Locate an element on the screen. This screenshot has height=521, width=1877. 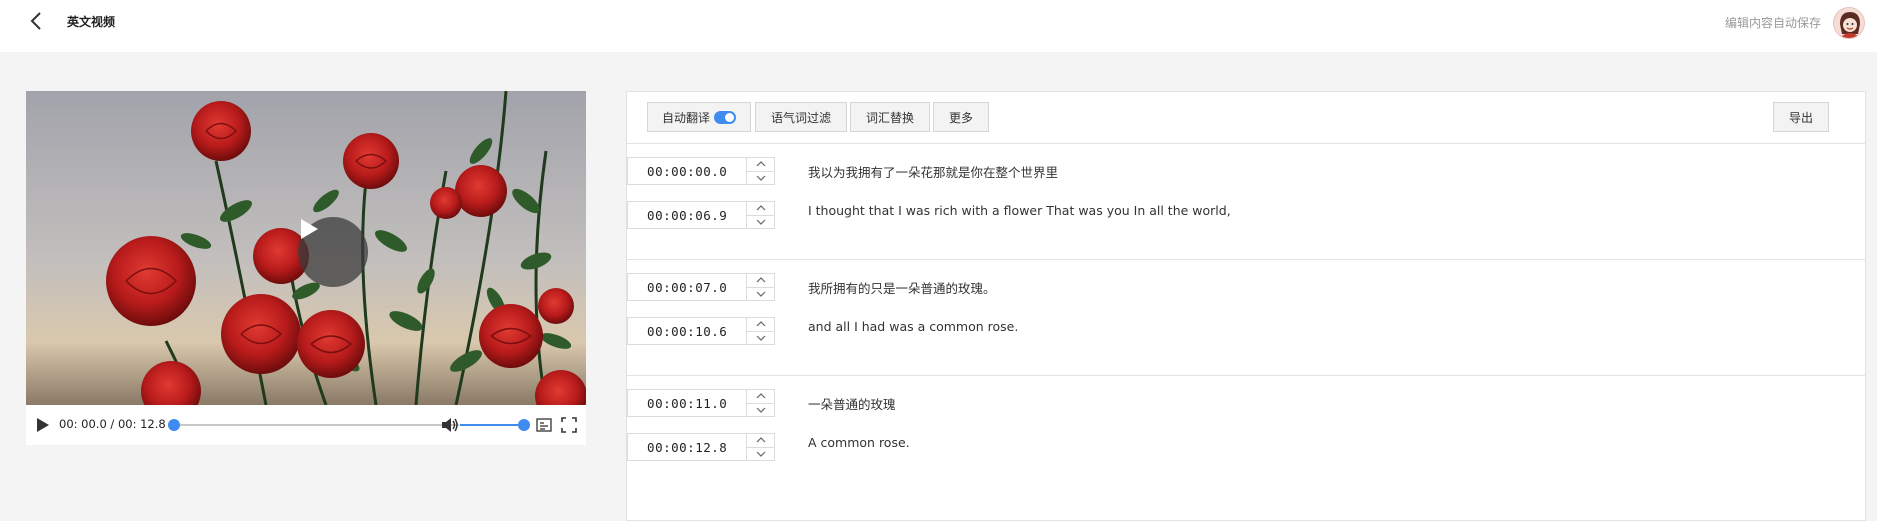
progress-handle is located at coordinates (174, 425).